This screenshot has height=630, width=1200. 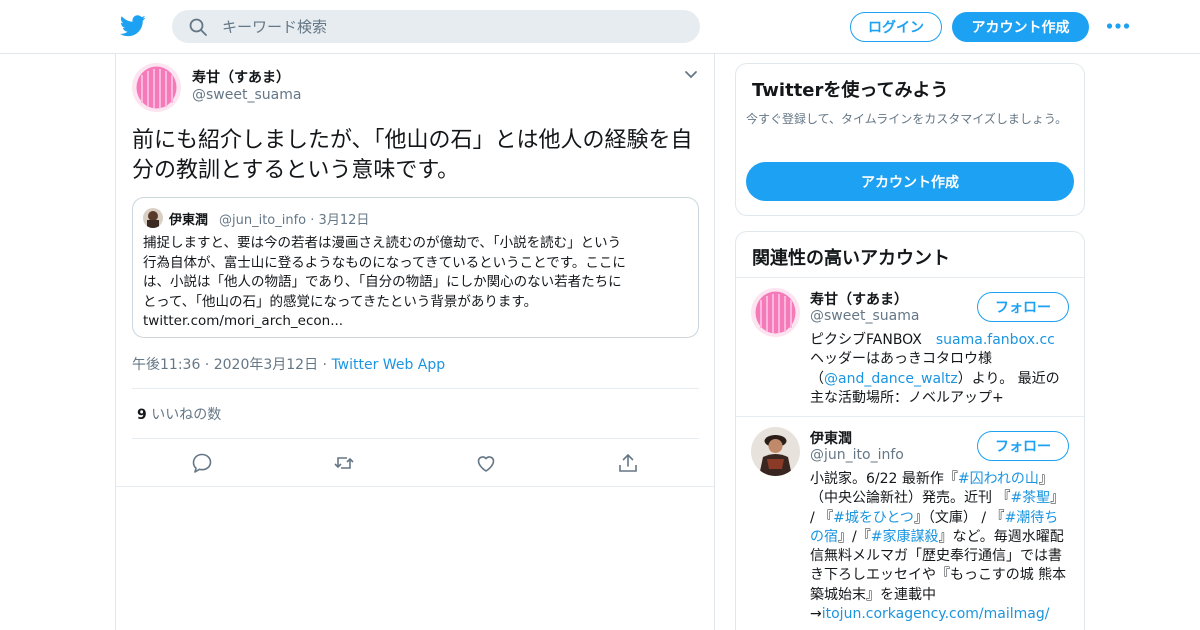 What do you see at coordinates (628, 463) in the screenshot?
I see `share-icon` at bounding box center [628, 463].